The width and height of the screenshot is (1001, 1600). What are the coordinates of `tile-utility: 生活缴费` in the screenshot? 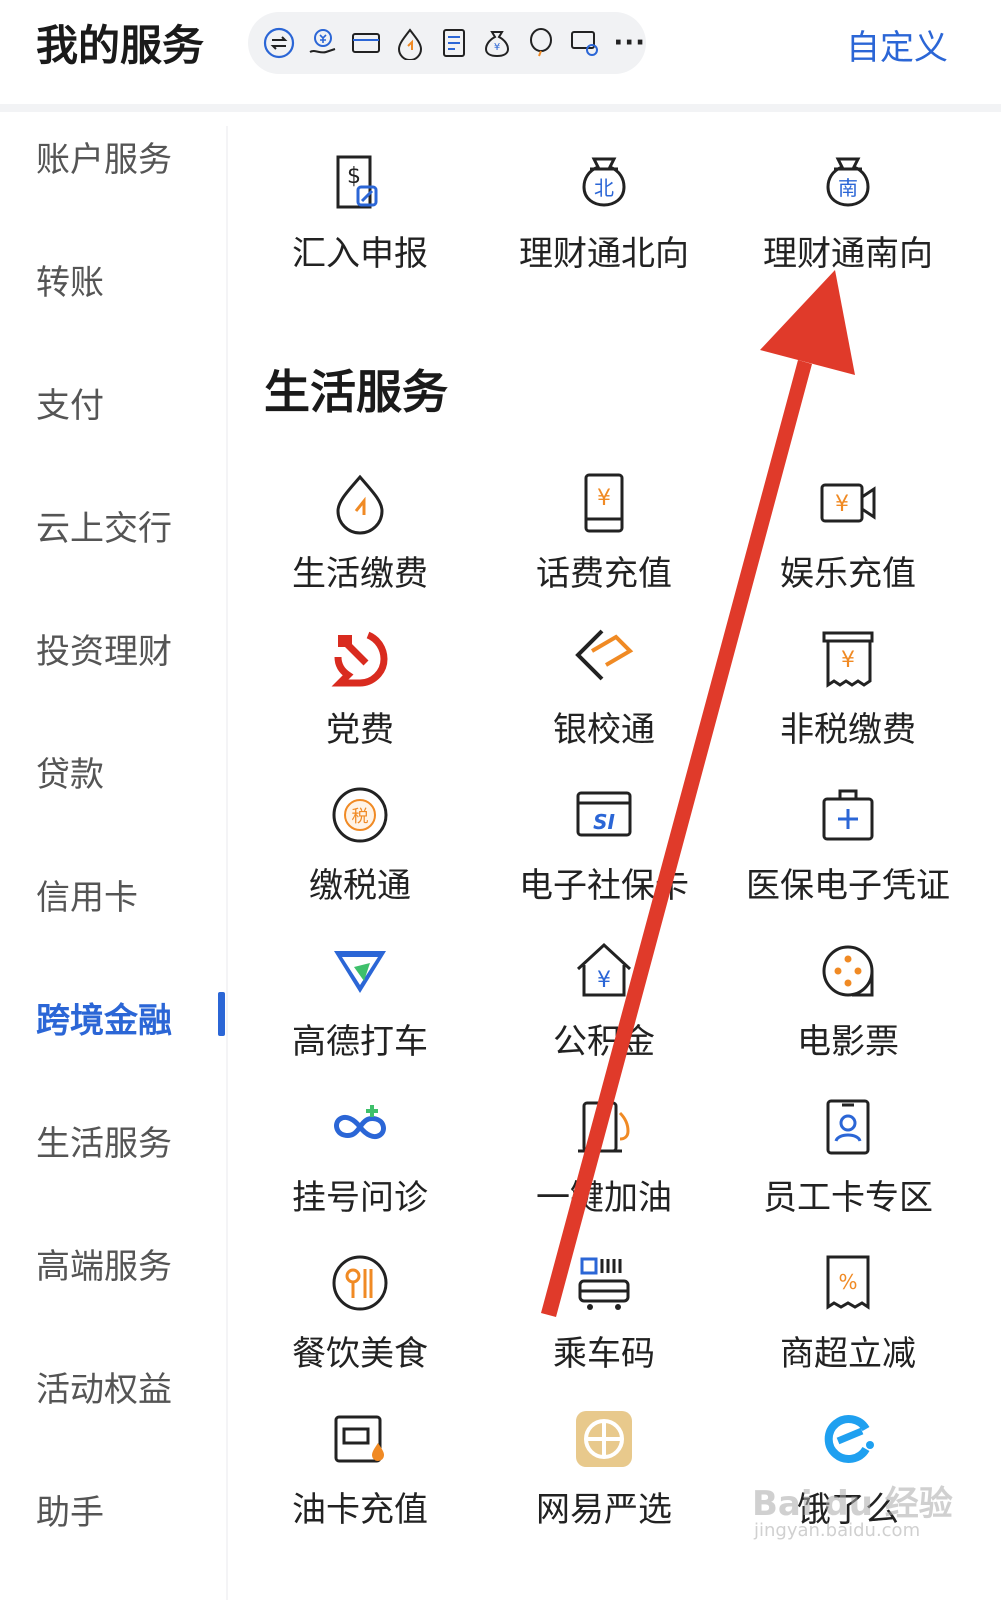 It's located at (360, 530).